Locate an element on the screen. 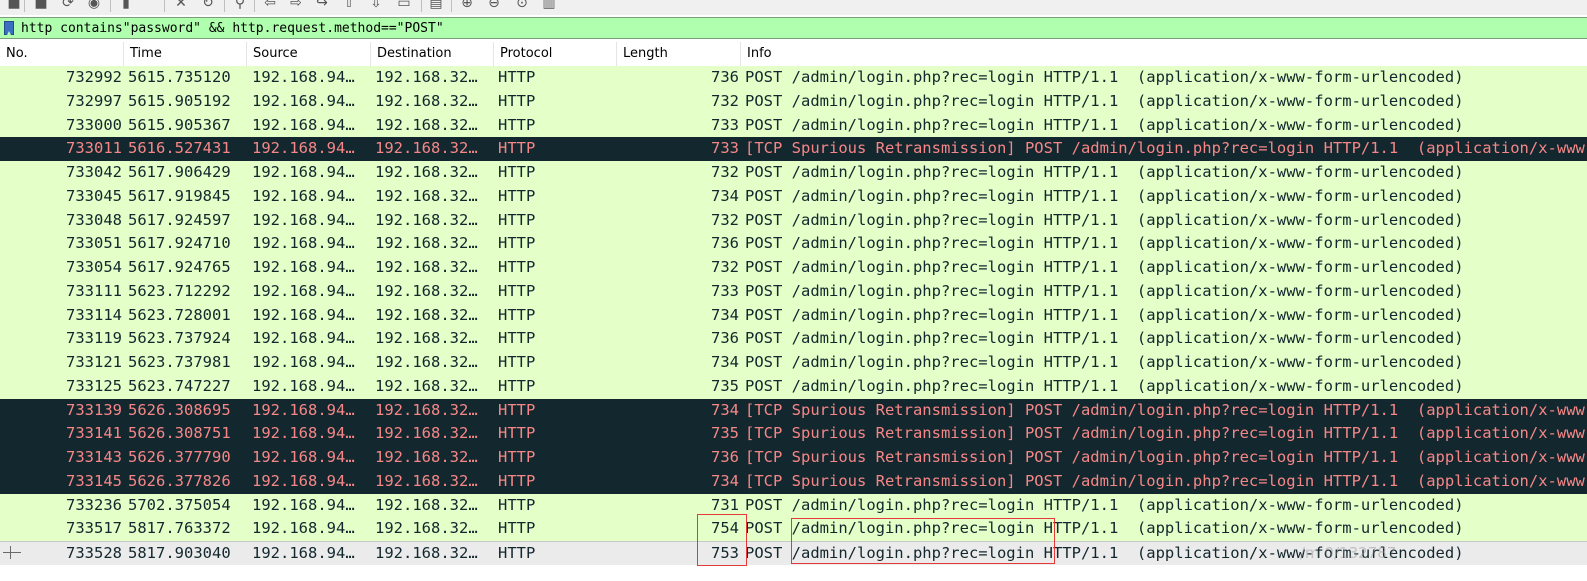 This screenshot has width=1587, height=581. column-header-source: Source is located at coordinates (309, 54).